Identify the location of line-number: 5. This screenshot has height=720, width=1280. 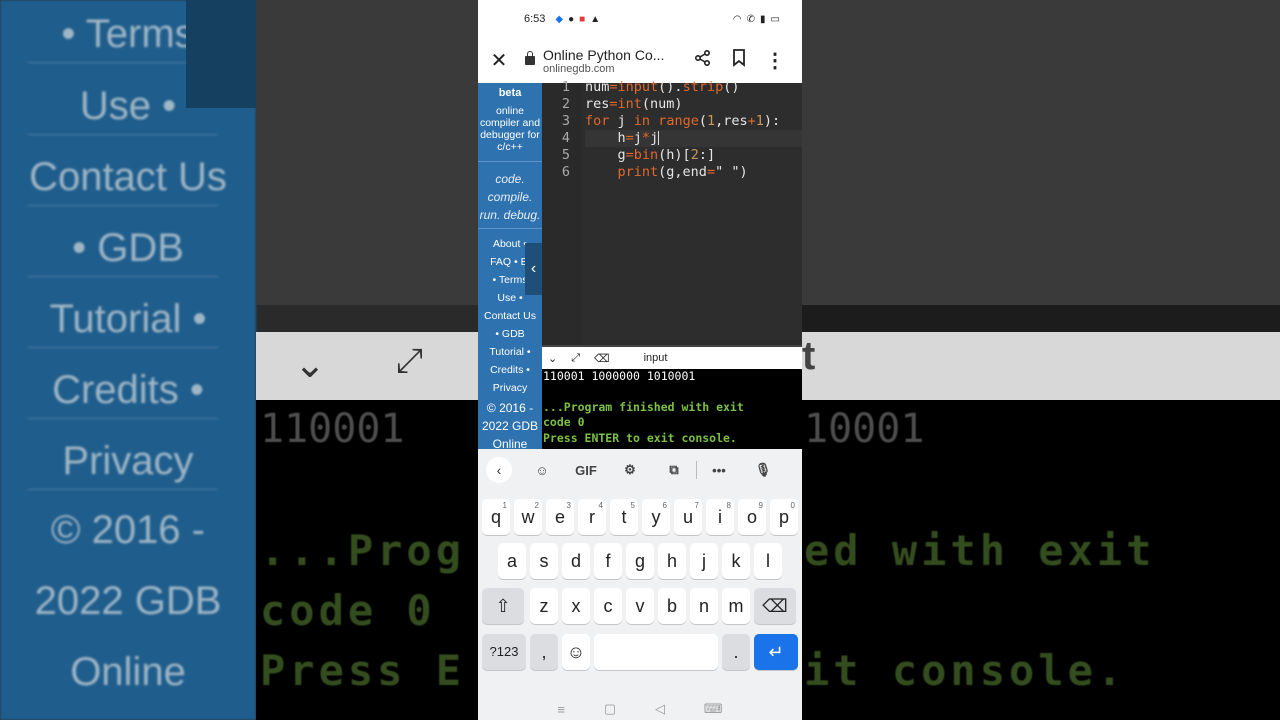
(565, 155).